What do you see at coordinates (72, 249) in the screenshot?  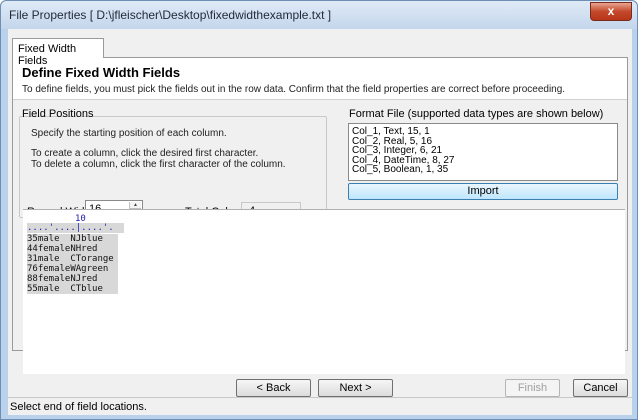 I see `data-row: 44femaleNHred` at bounding box center [72, 249].